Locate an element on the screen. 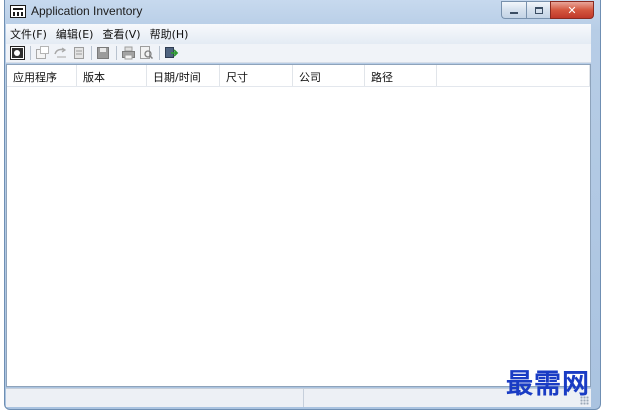 This screenshot has width=617, height=410. properties-button is located at coordinates (42, 53).